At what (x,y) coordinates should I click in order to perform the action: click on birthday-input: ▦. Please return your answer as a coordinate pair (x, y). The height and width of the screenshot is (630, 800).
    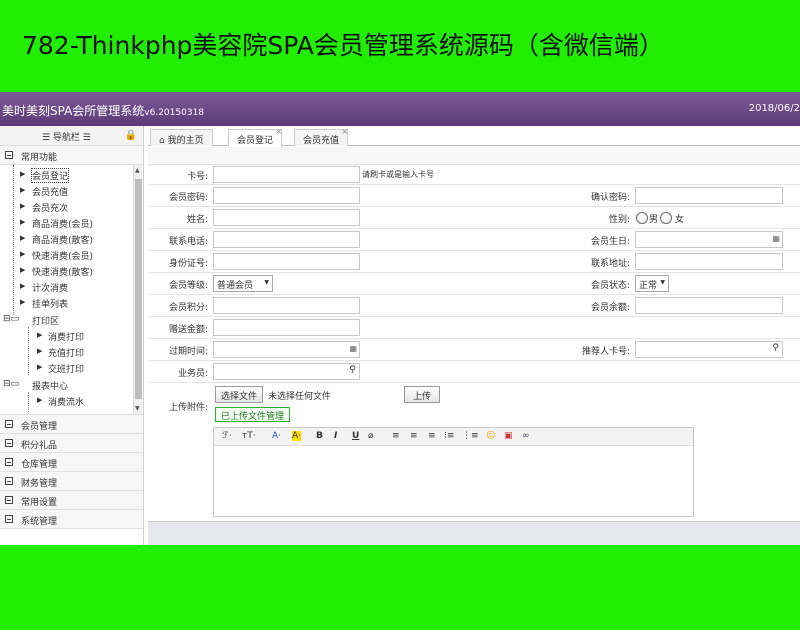
    Looking at the image, I should click on (709, 239).